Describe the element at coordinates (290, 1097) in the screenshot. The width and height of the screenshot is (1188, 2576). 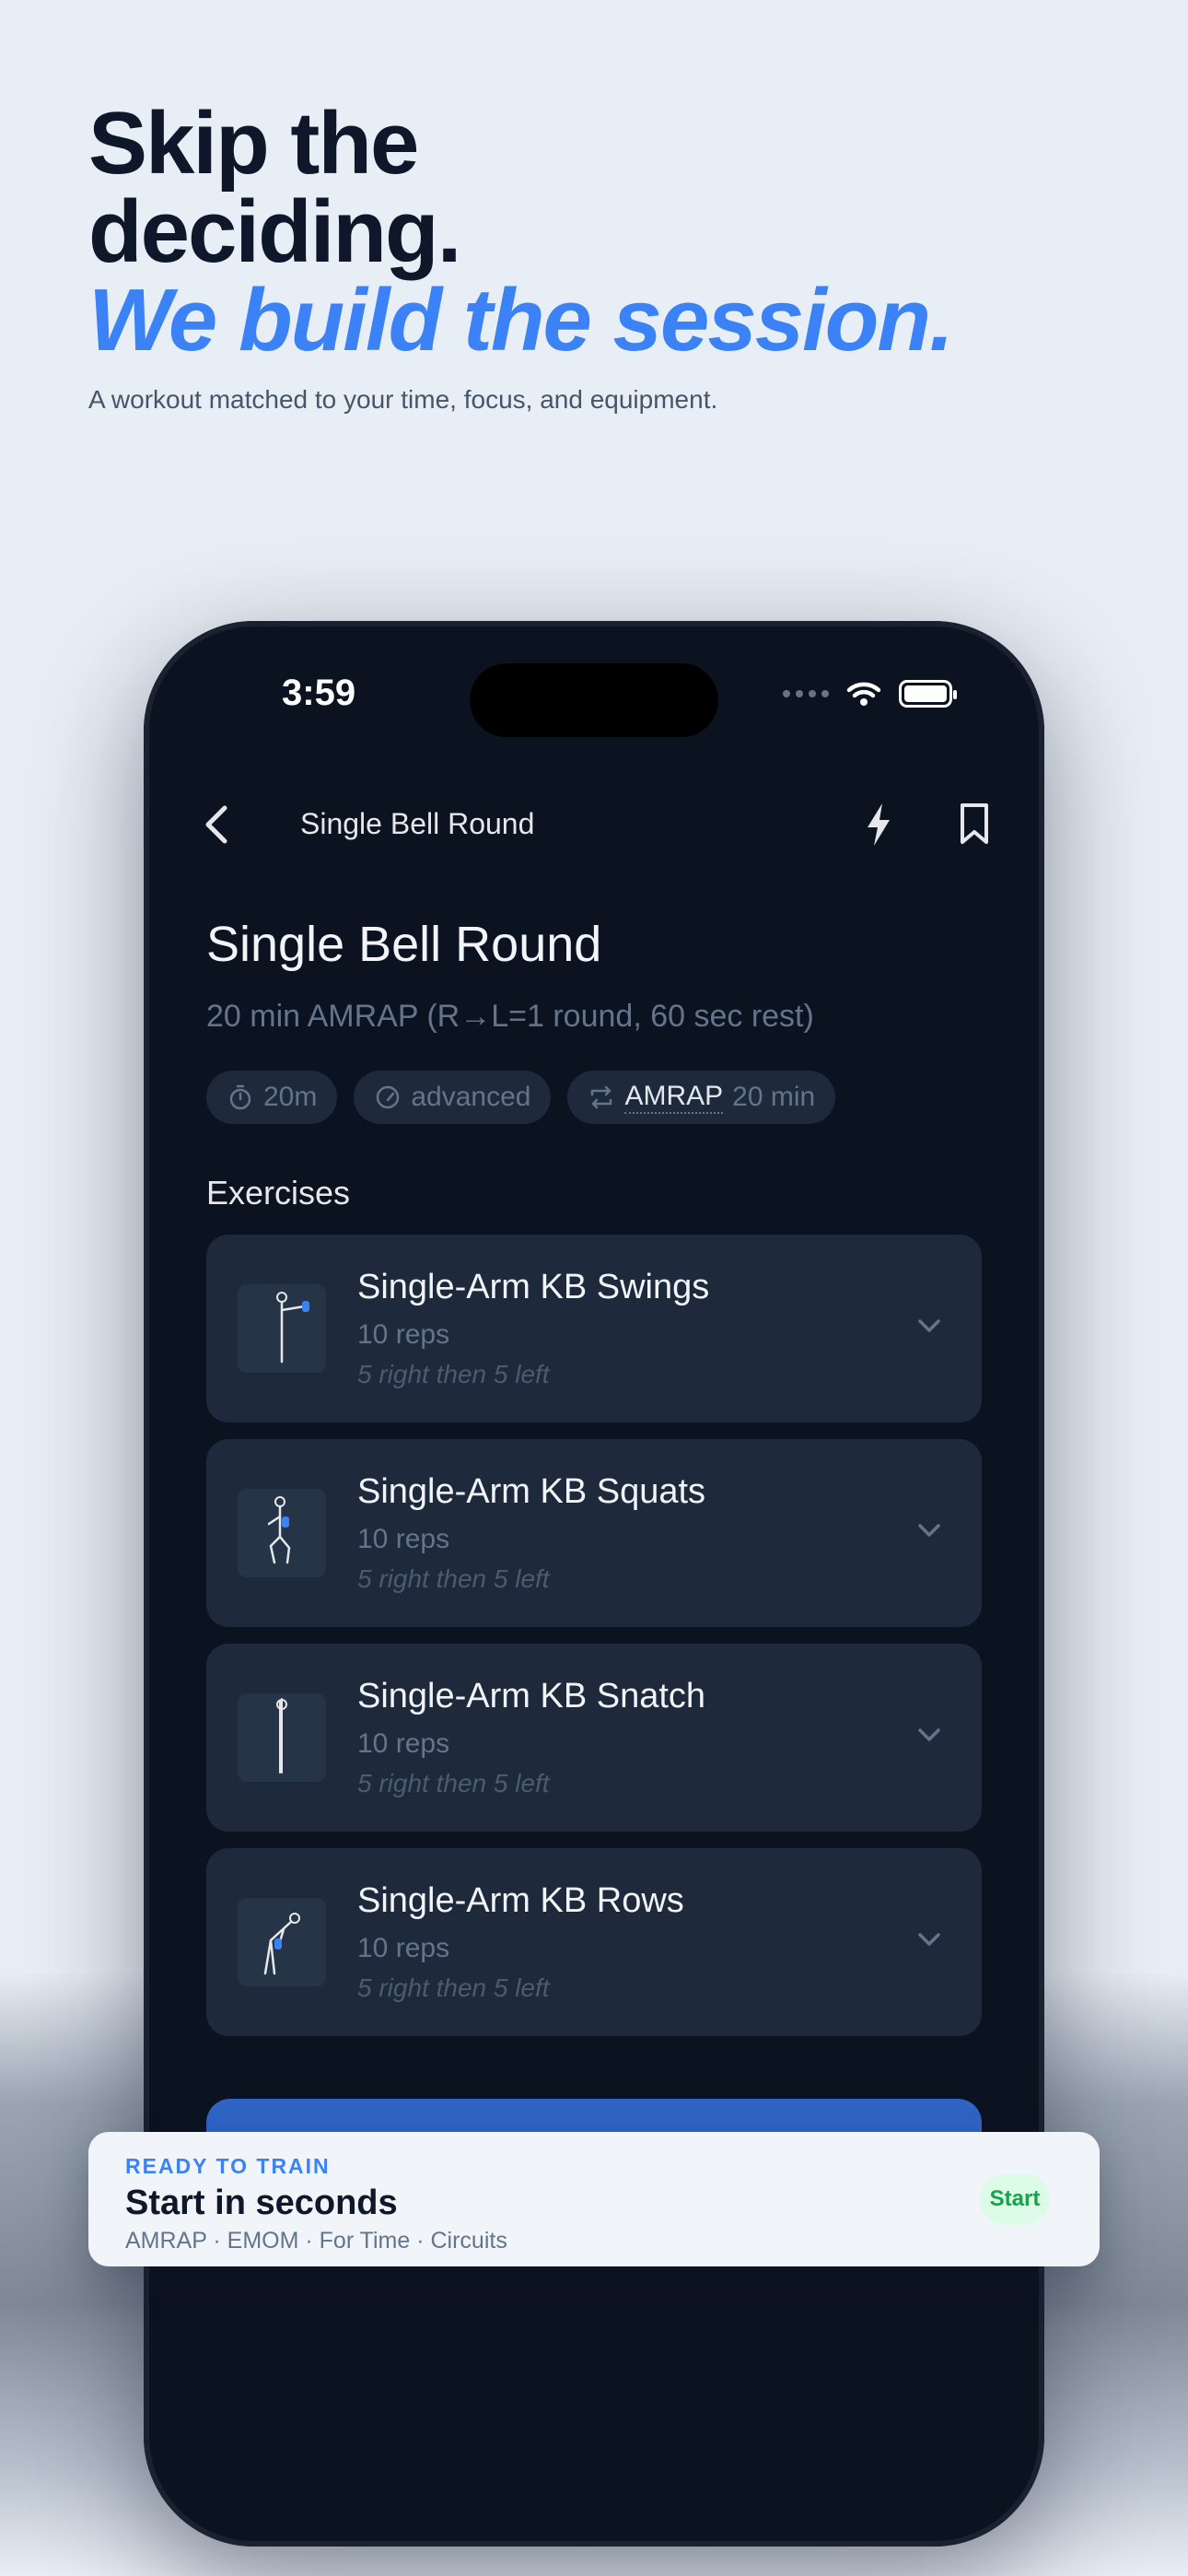
I see `chip-duration-label: 20m` at that location.